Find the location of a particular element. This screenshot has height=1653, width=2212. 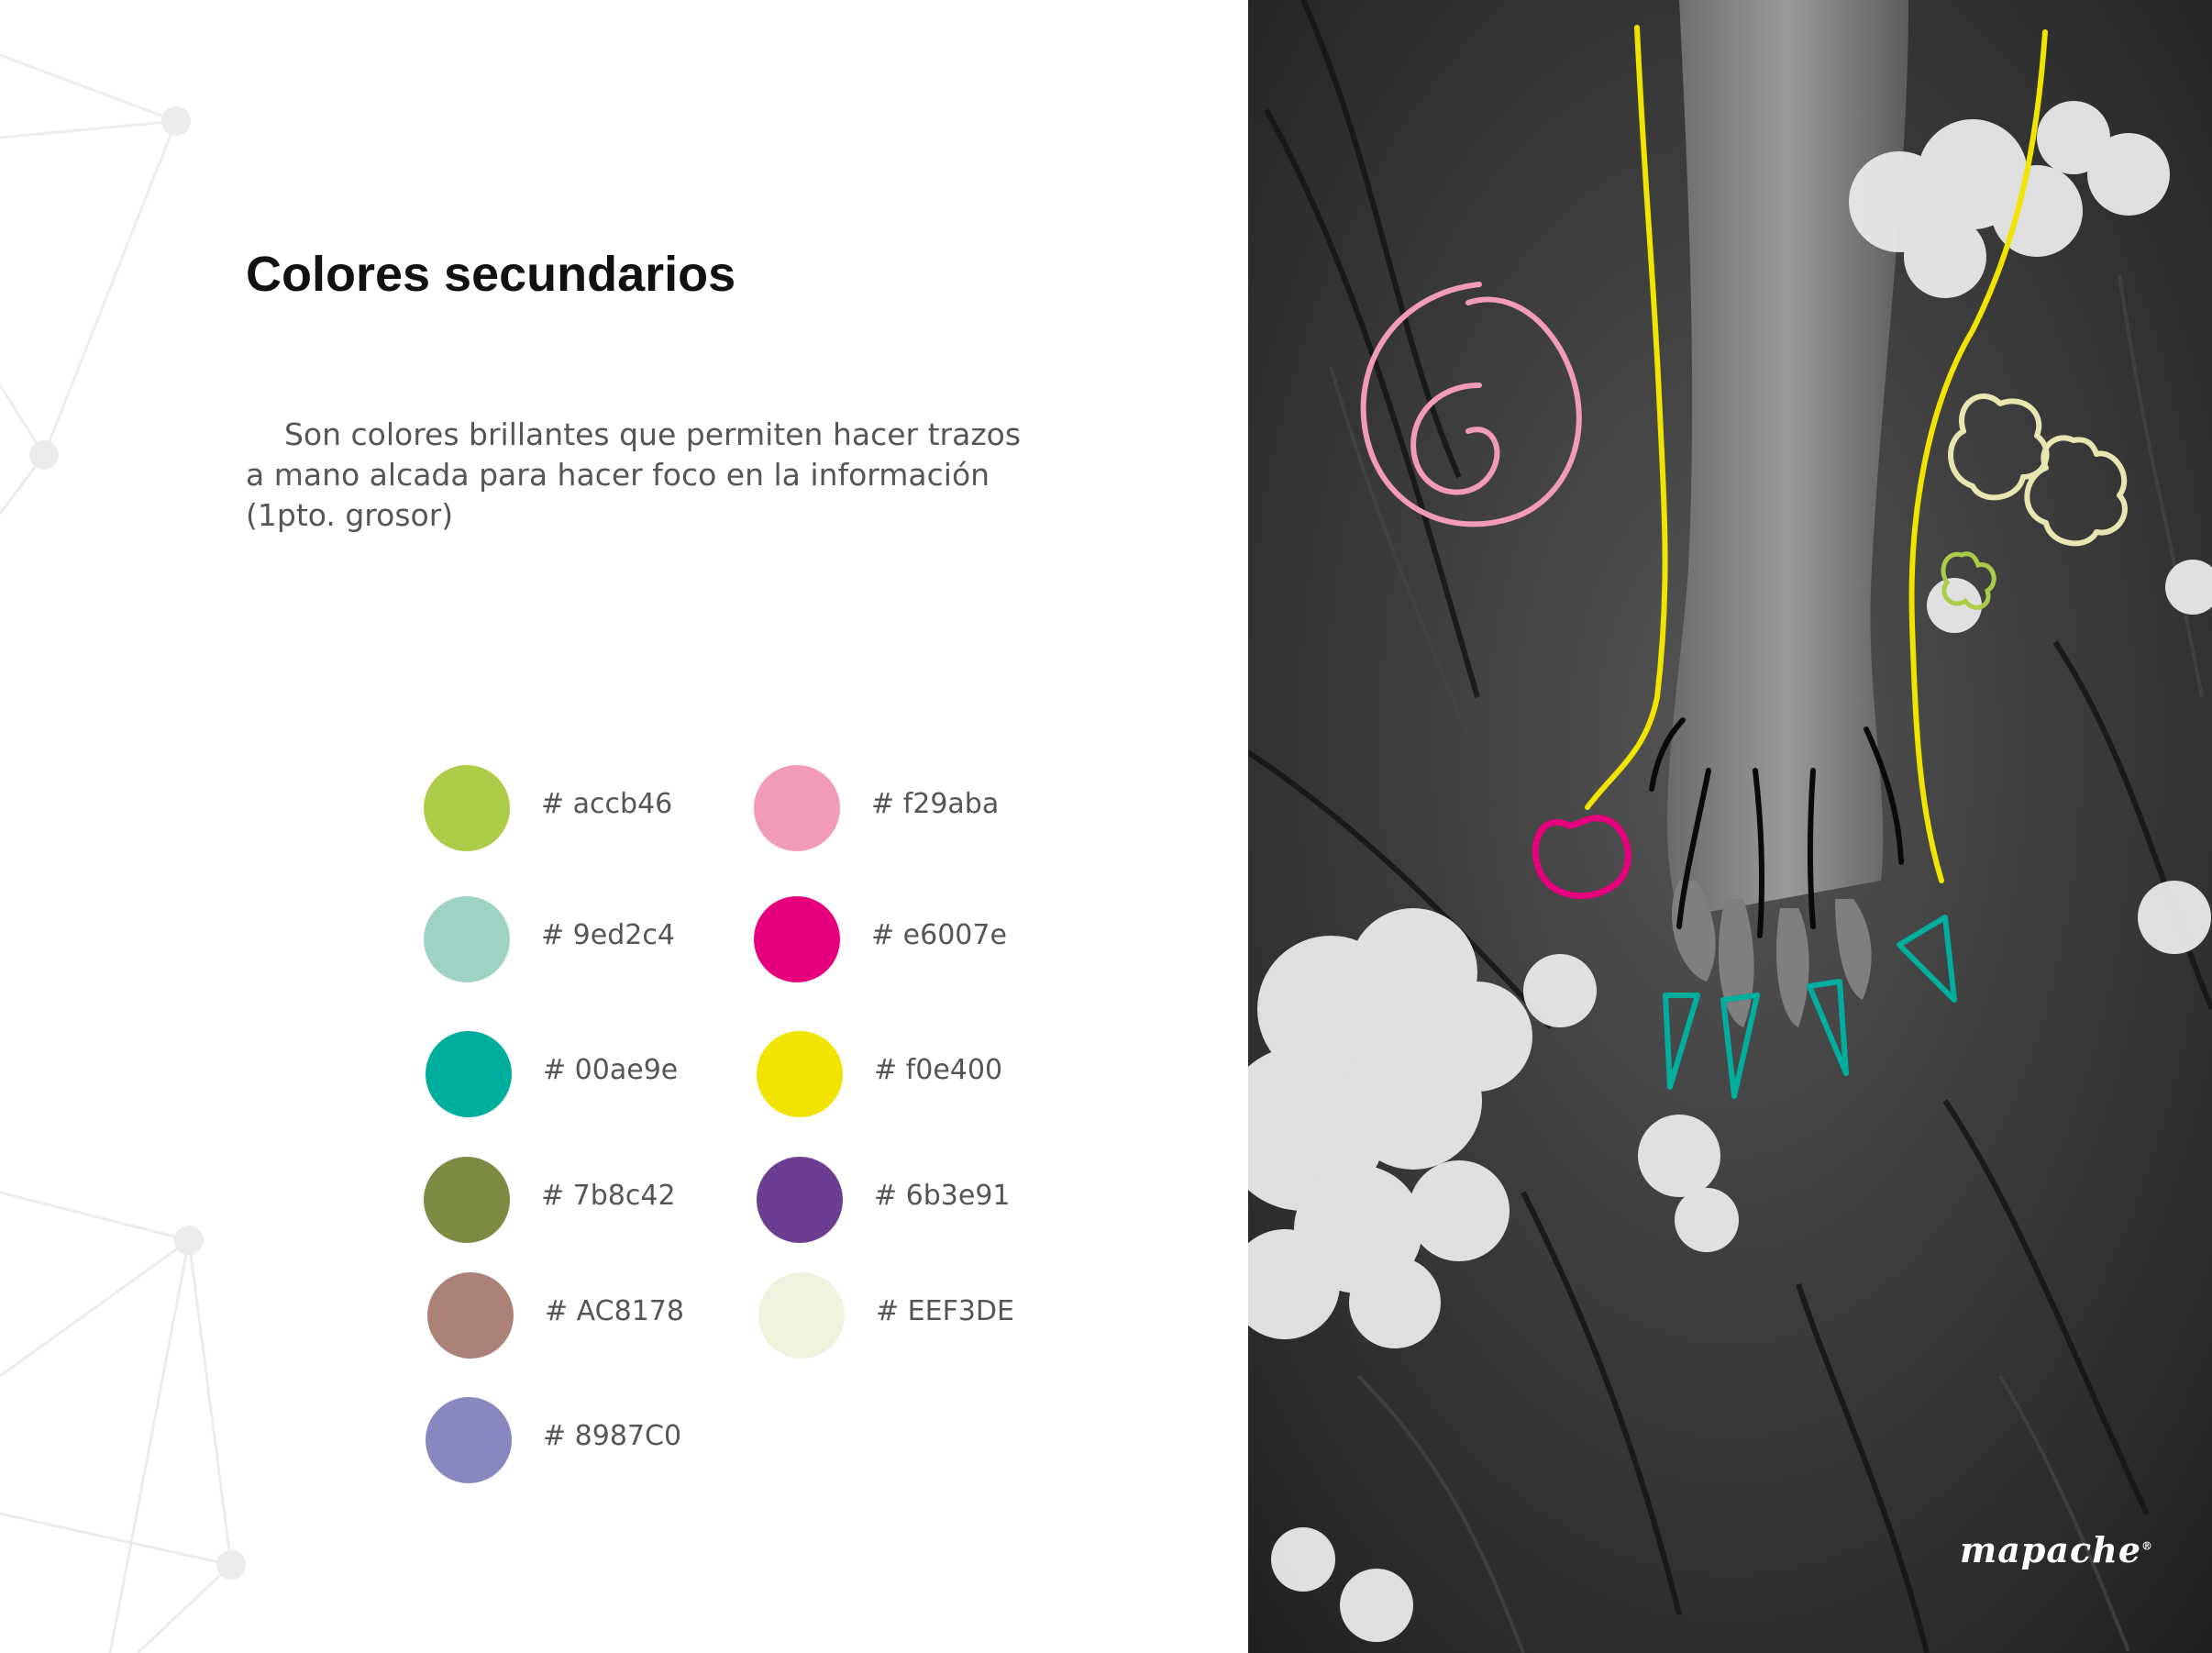

swatch-9ed2c4 is located at coordinates (467, 939).